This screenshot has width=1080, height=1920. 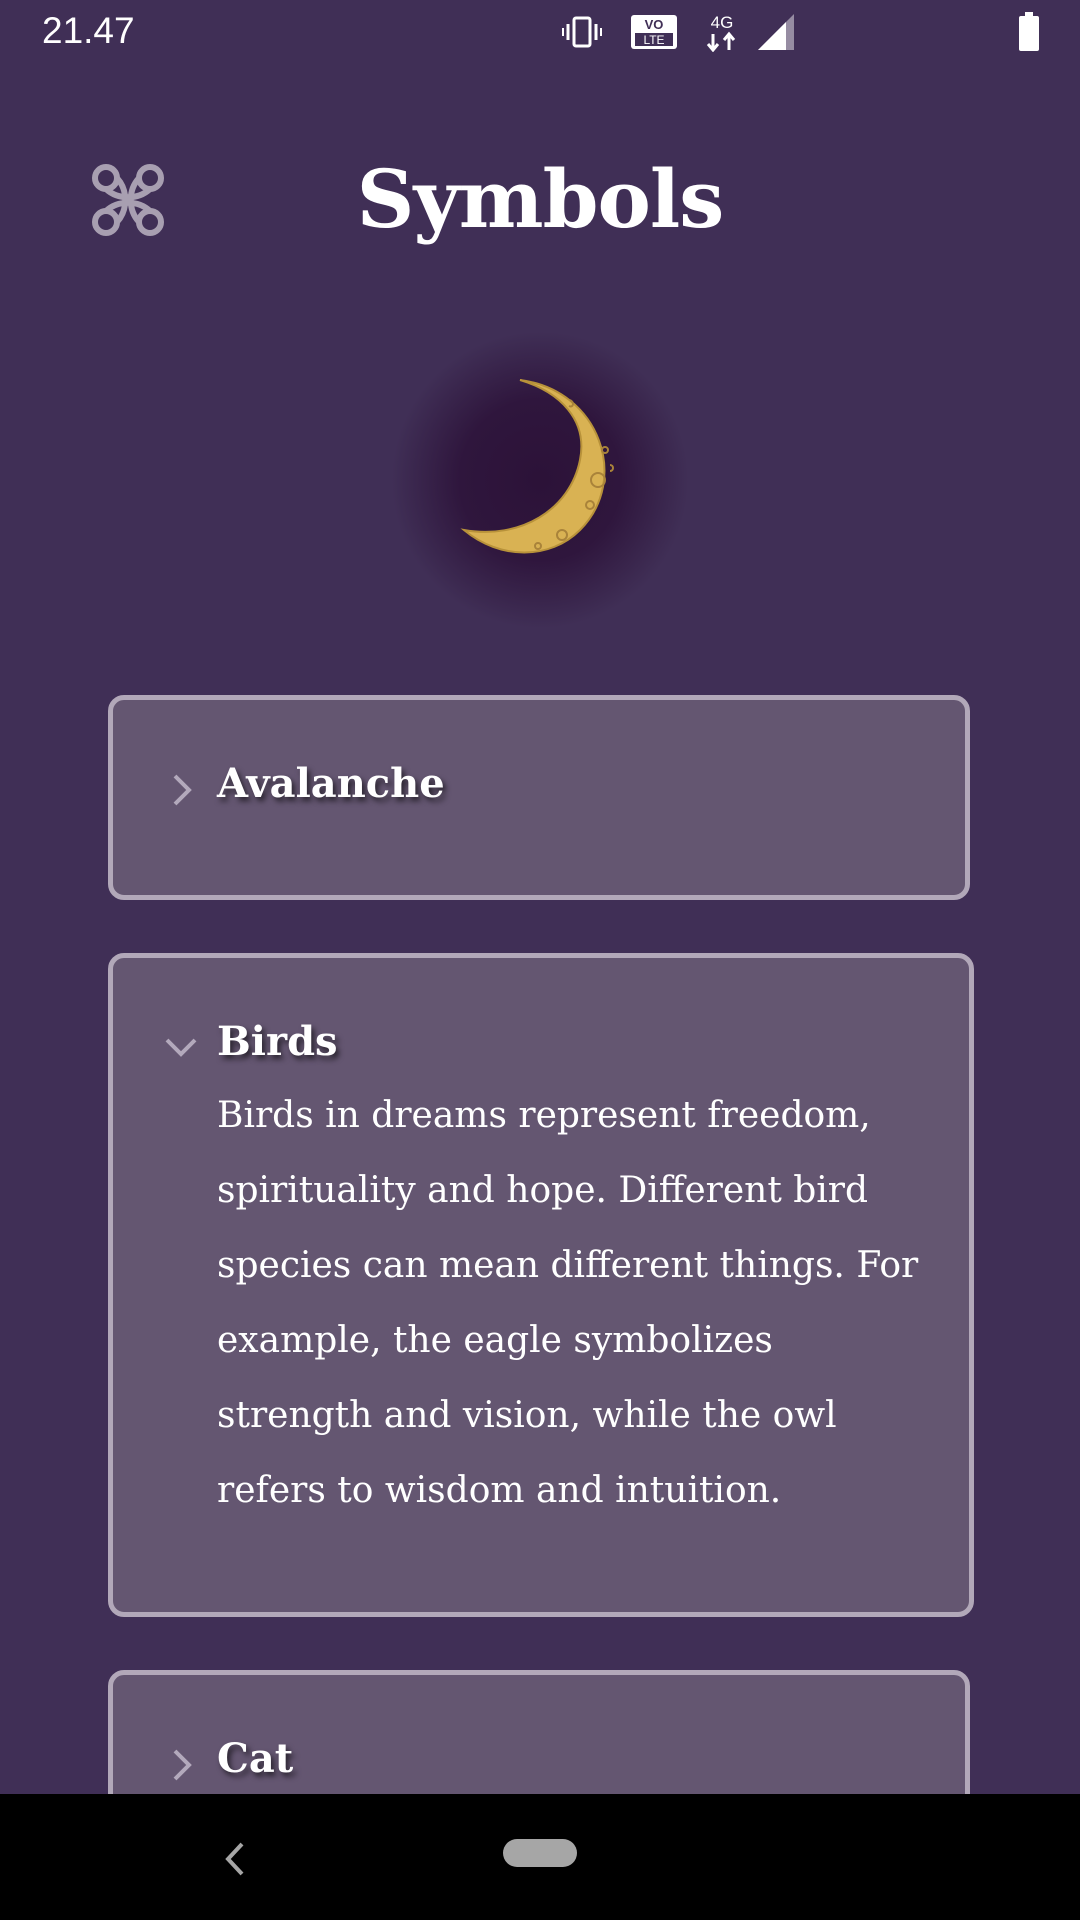 What do you see at coordinates (88, 30) in the screenshot?
I see `status-time: 21.47` at bounding box center [88, 30].